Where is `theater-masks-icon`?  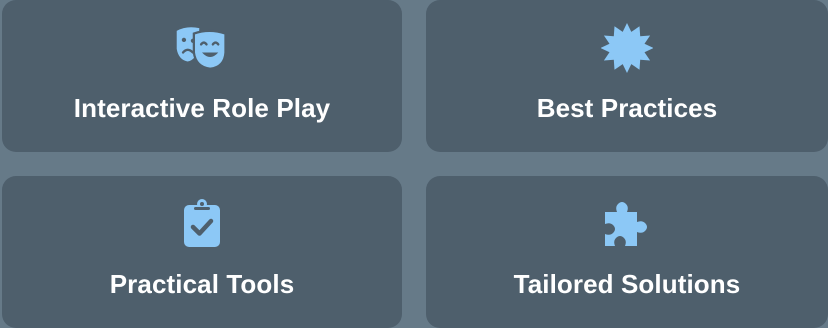 theater-masks-icon is located at coordinates (202, 48).